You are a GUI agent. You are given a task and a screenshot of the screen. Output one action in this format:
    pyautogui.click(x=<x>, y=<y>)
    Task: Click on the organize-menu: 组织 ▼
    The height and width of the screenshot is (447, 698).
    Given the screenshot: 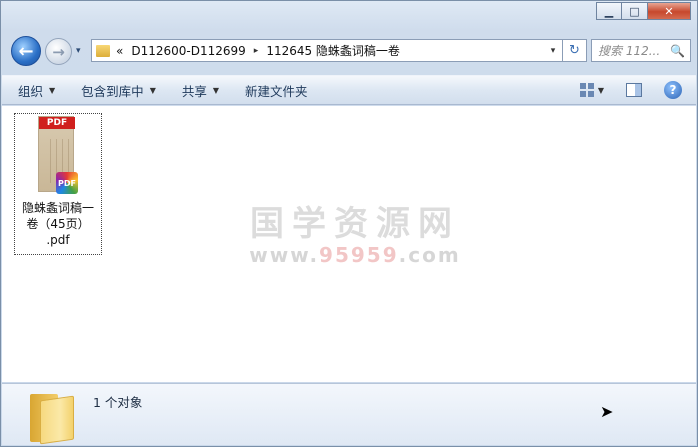 What is the action you would take?
    pyautogui.click(x=36, y=90)
    